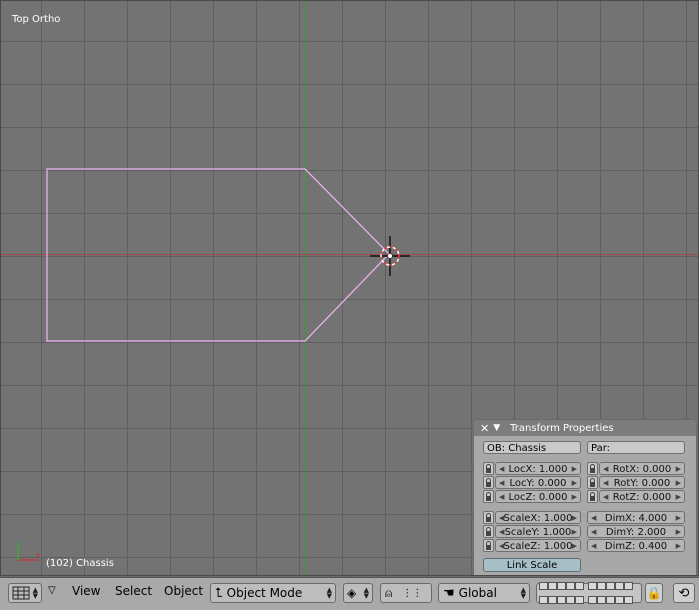 The width and height of the screenshot is (699, 610). I want to click on locz-field: ◀ LocZ: 0.000 ▶, so click(538, 496).